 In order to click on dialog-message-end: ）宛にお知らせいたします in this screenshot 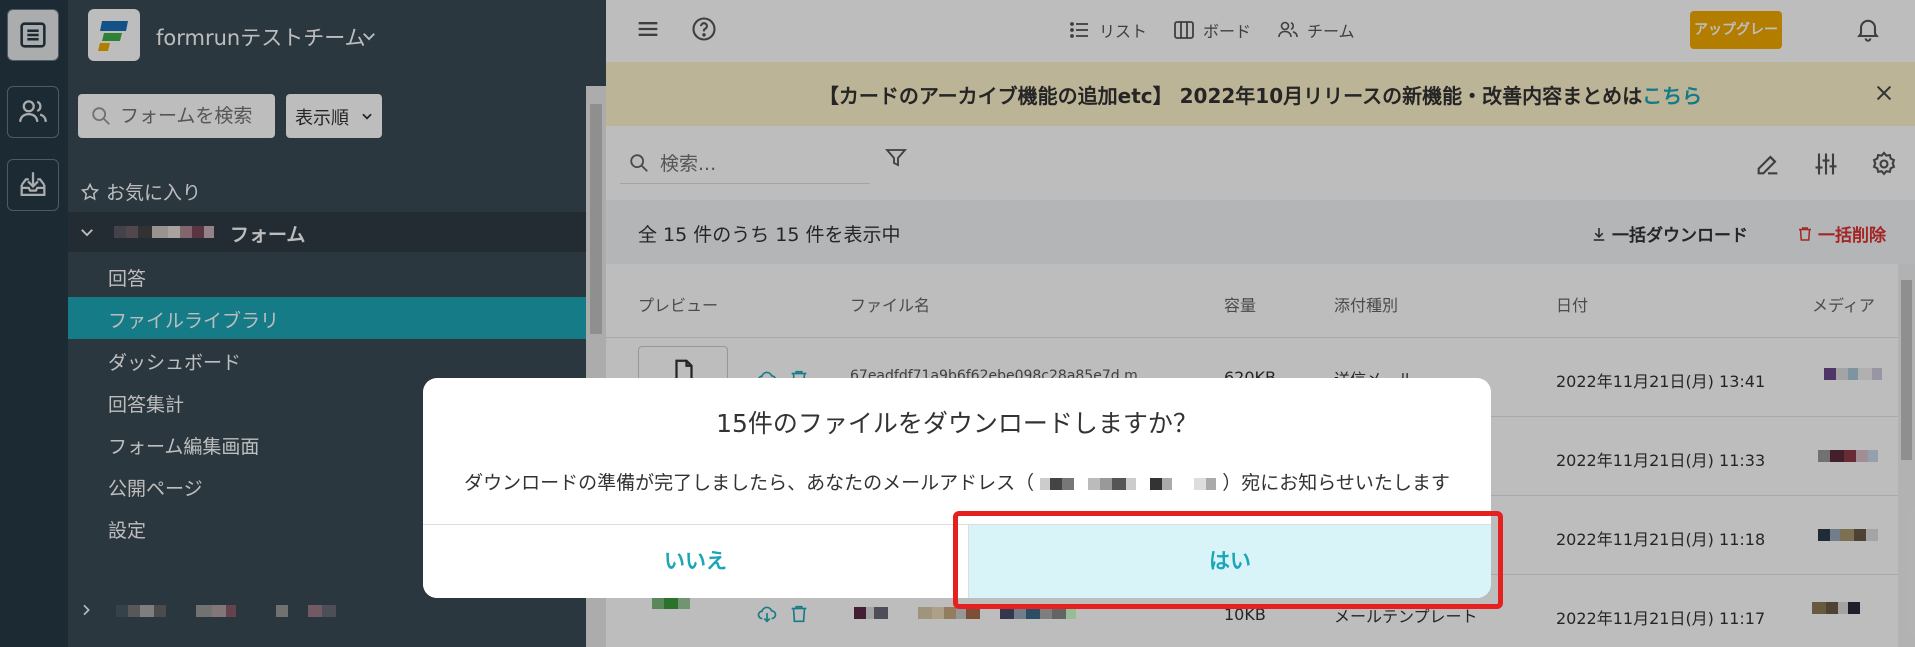, I will do `click(1336, 483)`.